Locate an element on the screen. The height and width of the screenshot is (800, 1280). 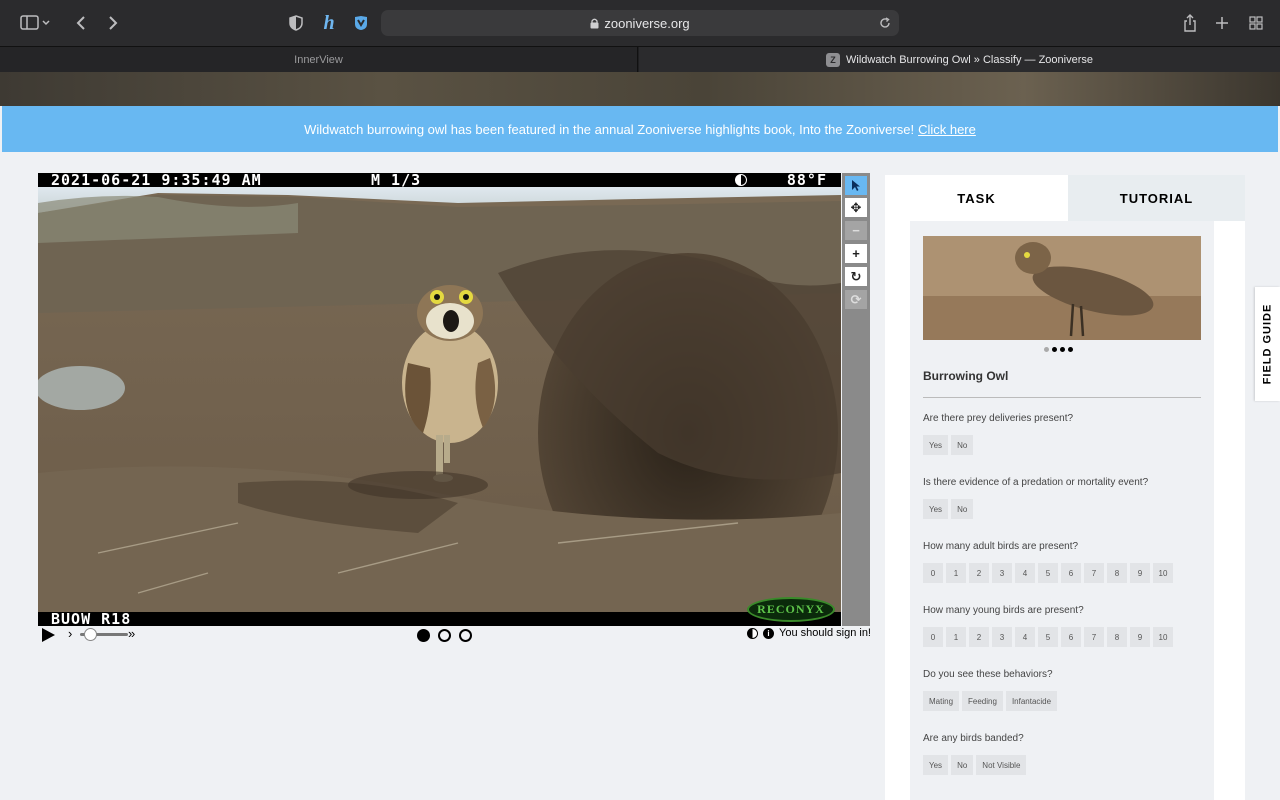
answer-button: Infantacide is located at coordinates (1031, 701).